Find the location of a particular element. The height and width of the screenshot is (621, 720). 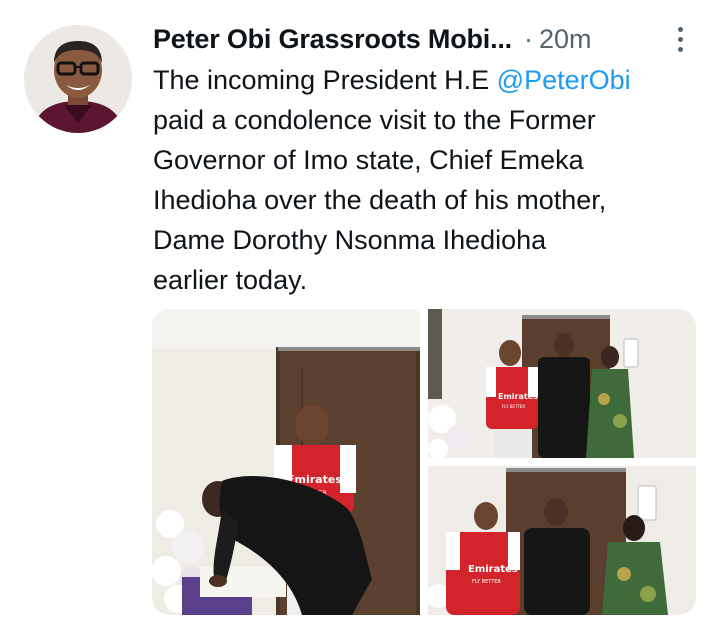

tweet-text-line: Ihedioha over the death of his mother, is located at coordinates (433, 200).